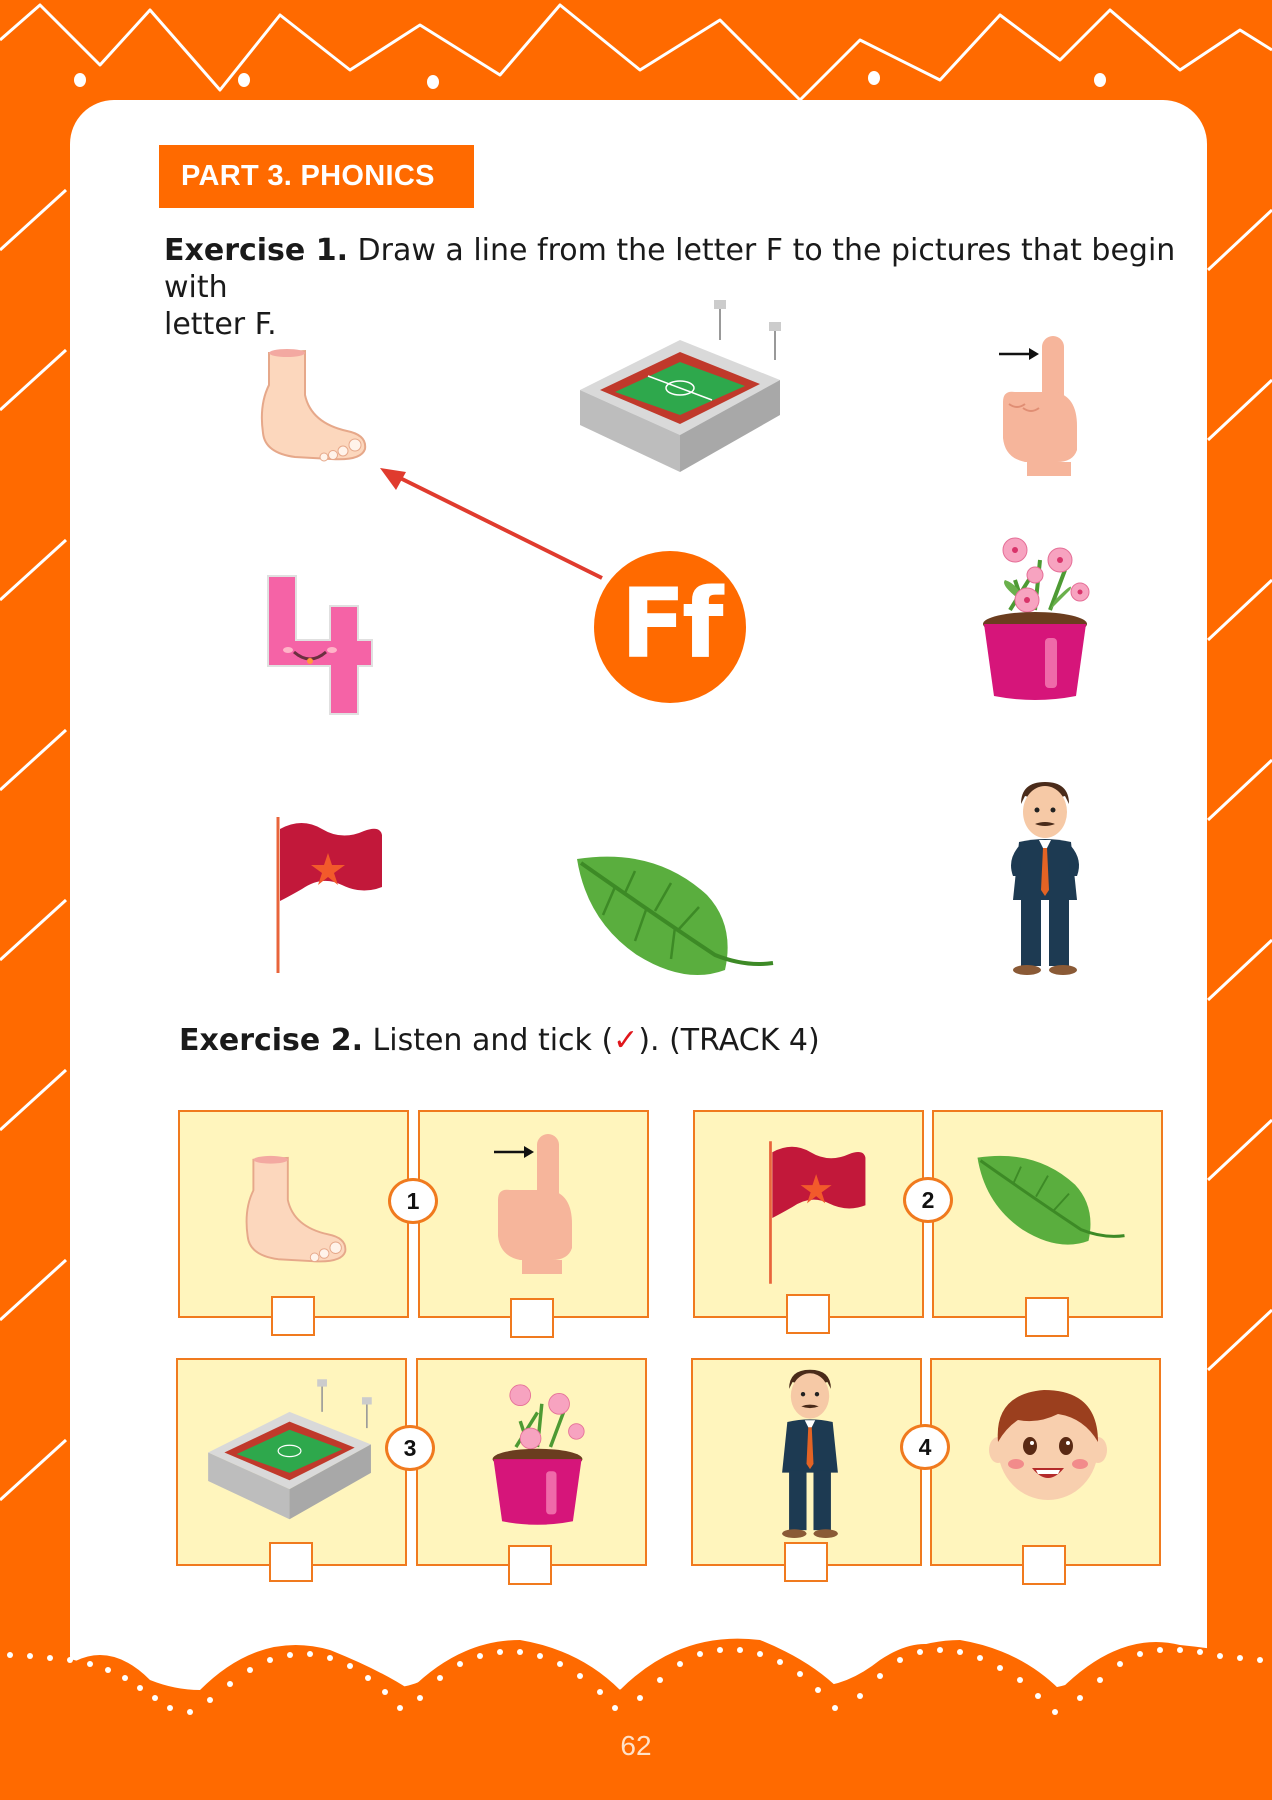 Image resolution: width=1272 pixels, height=1800 pixels. I want to click on item2-left-panel, so click(808, 1214).